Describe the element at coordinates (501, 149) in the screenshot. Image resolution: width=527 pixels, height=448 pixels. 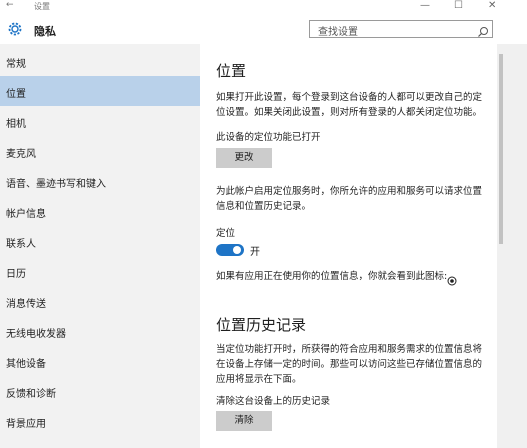
I see `scrollbar-thumb` at that location.